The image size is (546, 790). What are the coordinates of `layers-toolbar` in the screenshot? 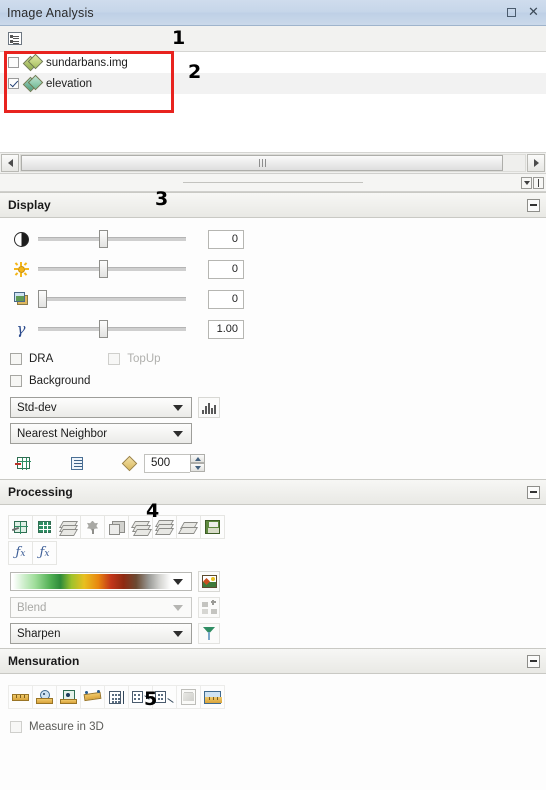 It's located at (273, 39).